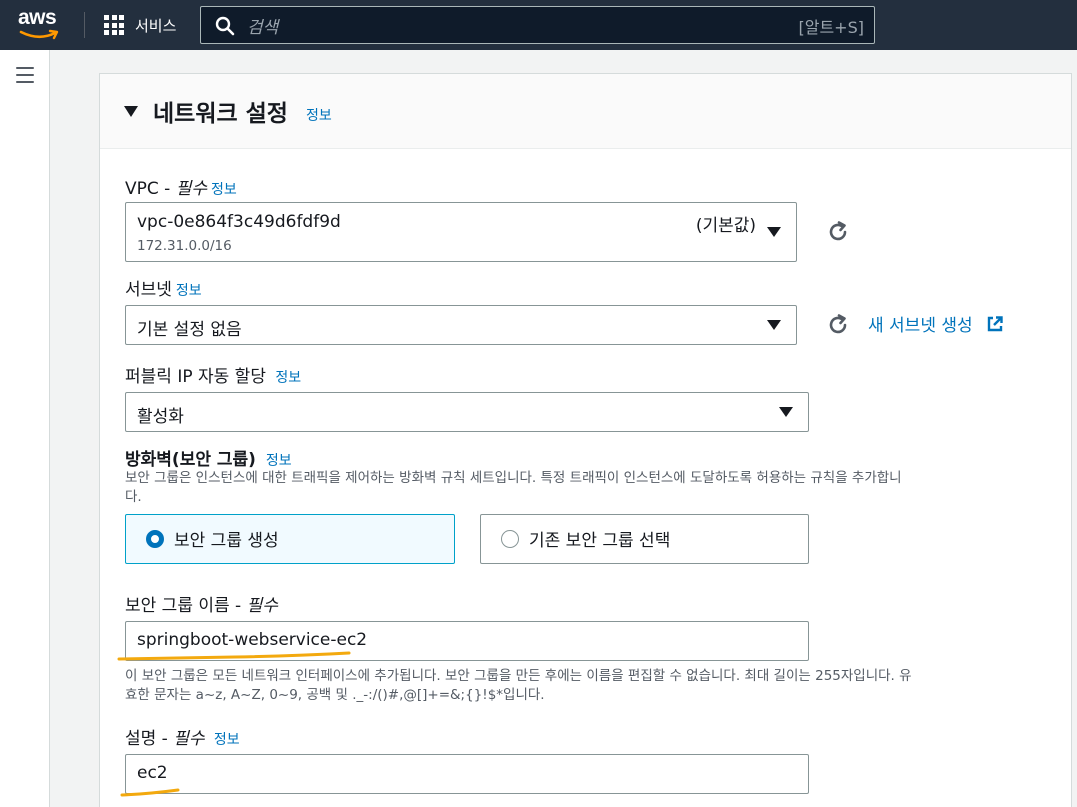 The image size is (1077, 807). Describe the element at coordinates (183, 606) in the screenshot. I see `security-group-name-label-text: 보안 그룹 이름 -` at that location.